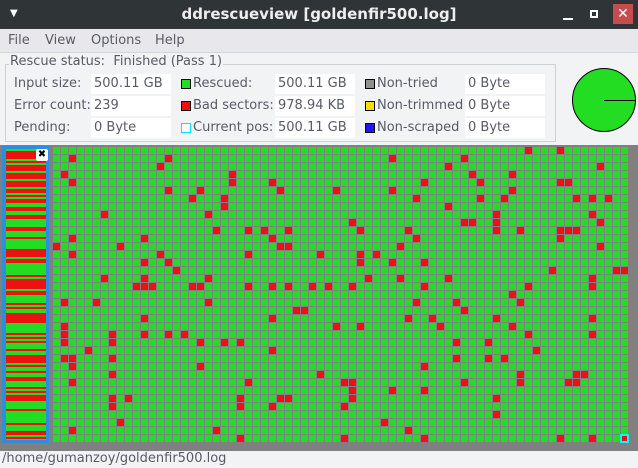 This screenshot has height=468, width=638. Describe the element at coordinates (25, 294) in the screenshot. I see `overview-map: ✖` at that location.